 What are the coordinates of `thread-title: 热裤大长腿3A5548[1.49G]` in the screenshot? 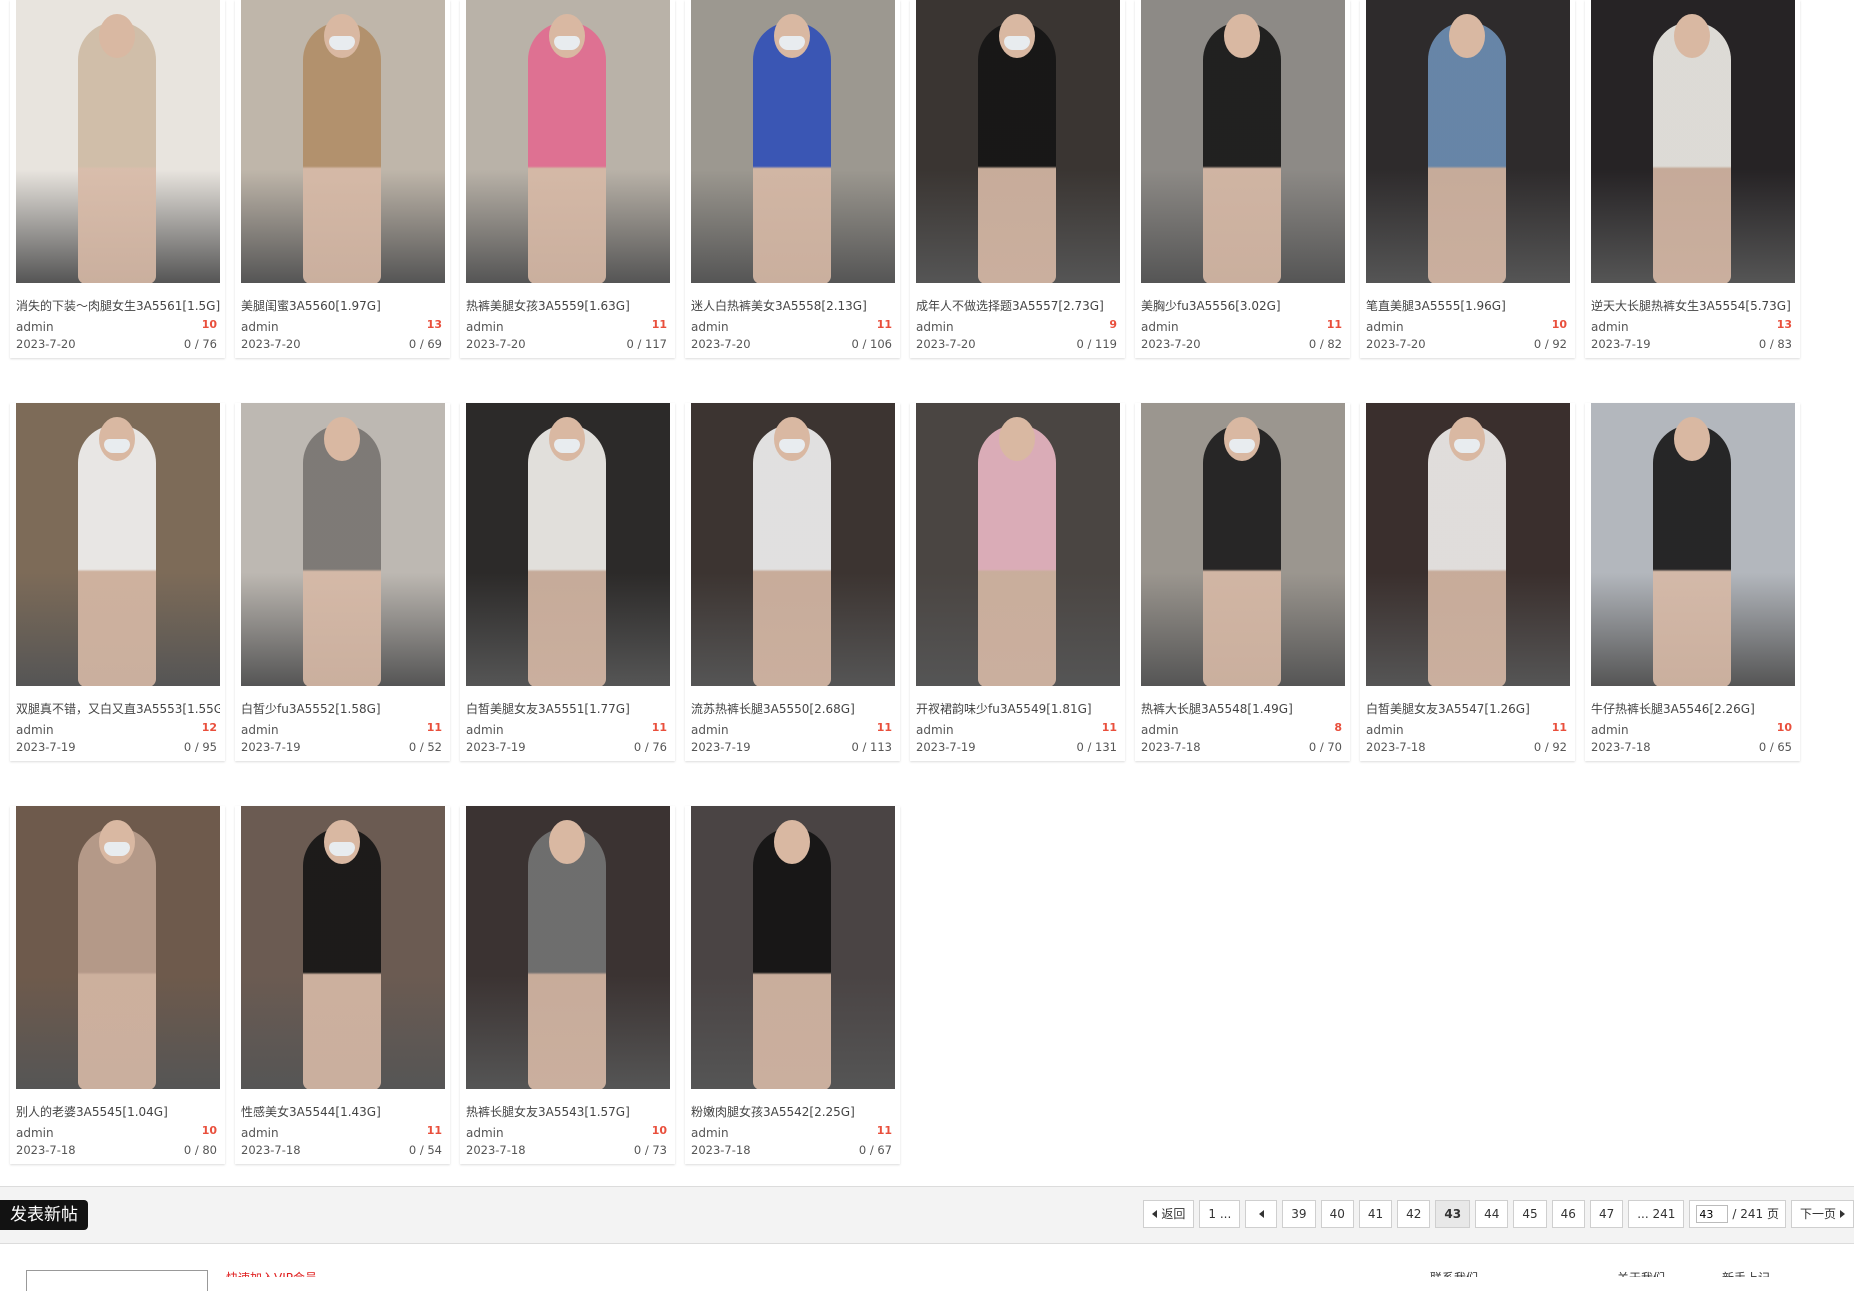 It's located at (1243, 708).